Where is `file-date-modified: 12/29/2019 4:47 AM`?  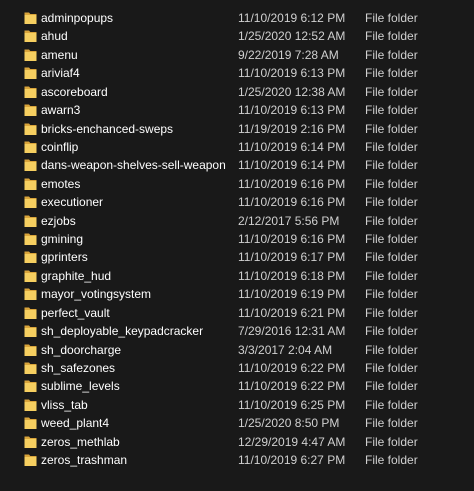 file-date-modified: 12/29/2019 4:47 AM is located at coordinates (292, 441).